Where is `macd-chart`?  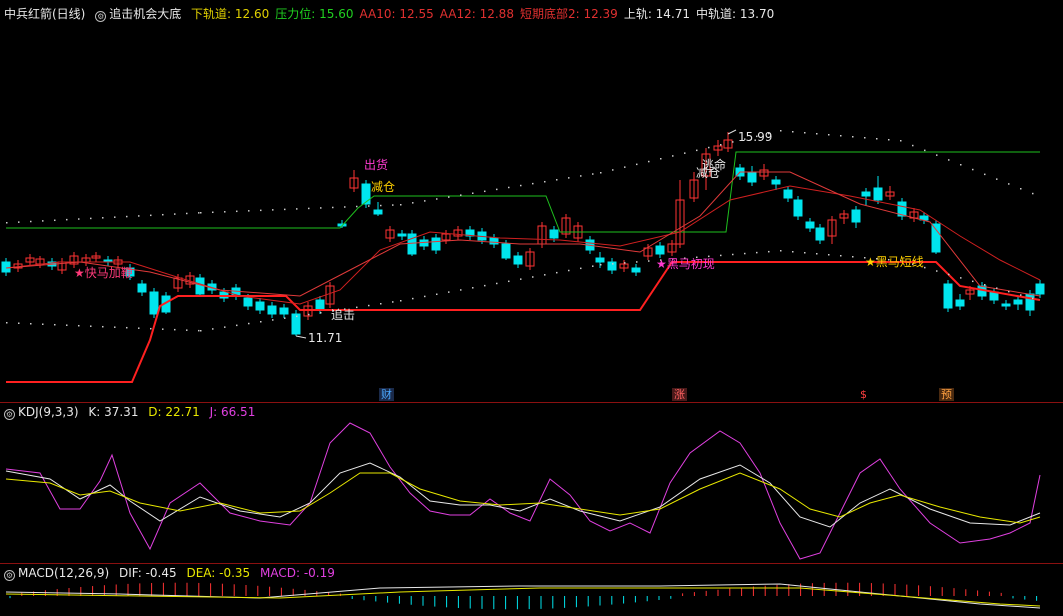
macd-chart is located at coordinates (531, 590).